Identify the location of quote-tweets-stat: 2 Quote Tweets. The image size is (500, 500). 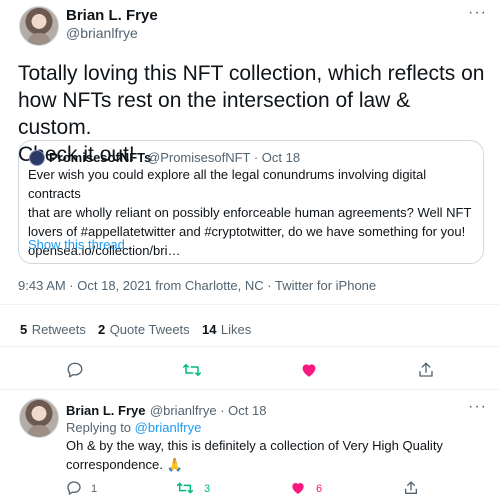
(144, 330).